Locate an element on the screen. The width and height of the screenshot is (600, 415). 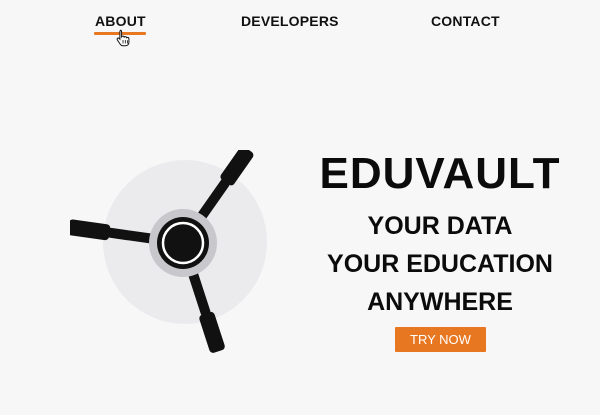
pointer-hand-cursor-icon is located at coordinates (123, 38).